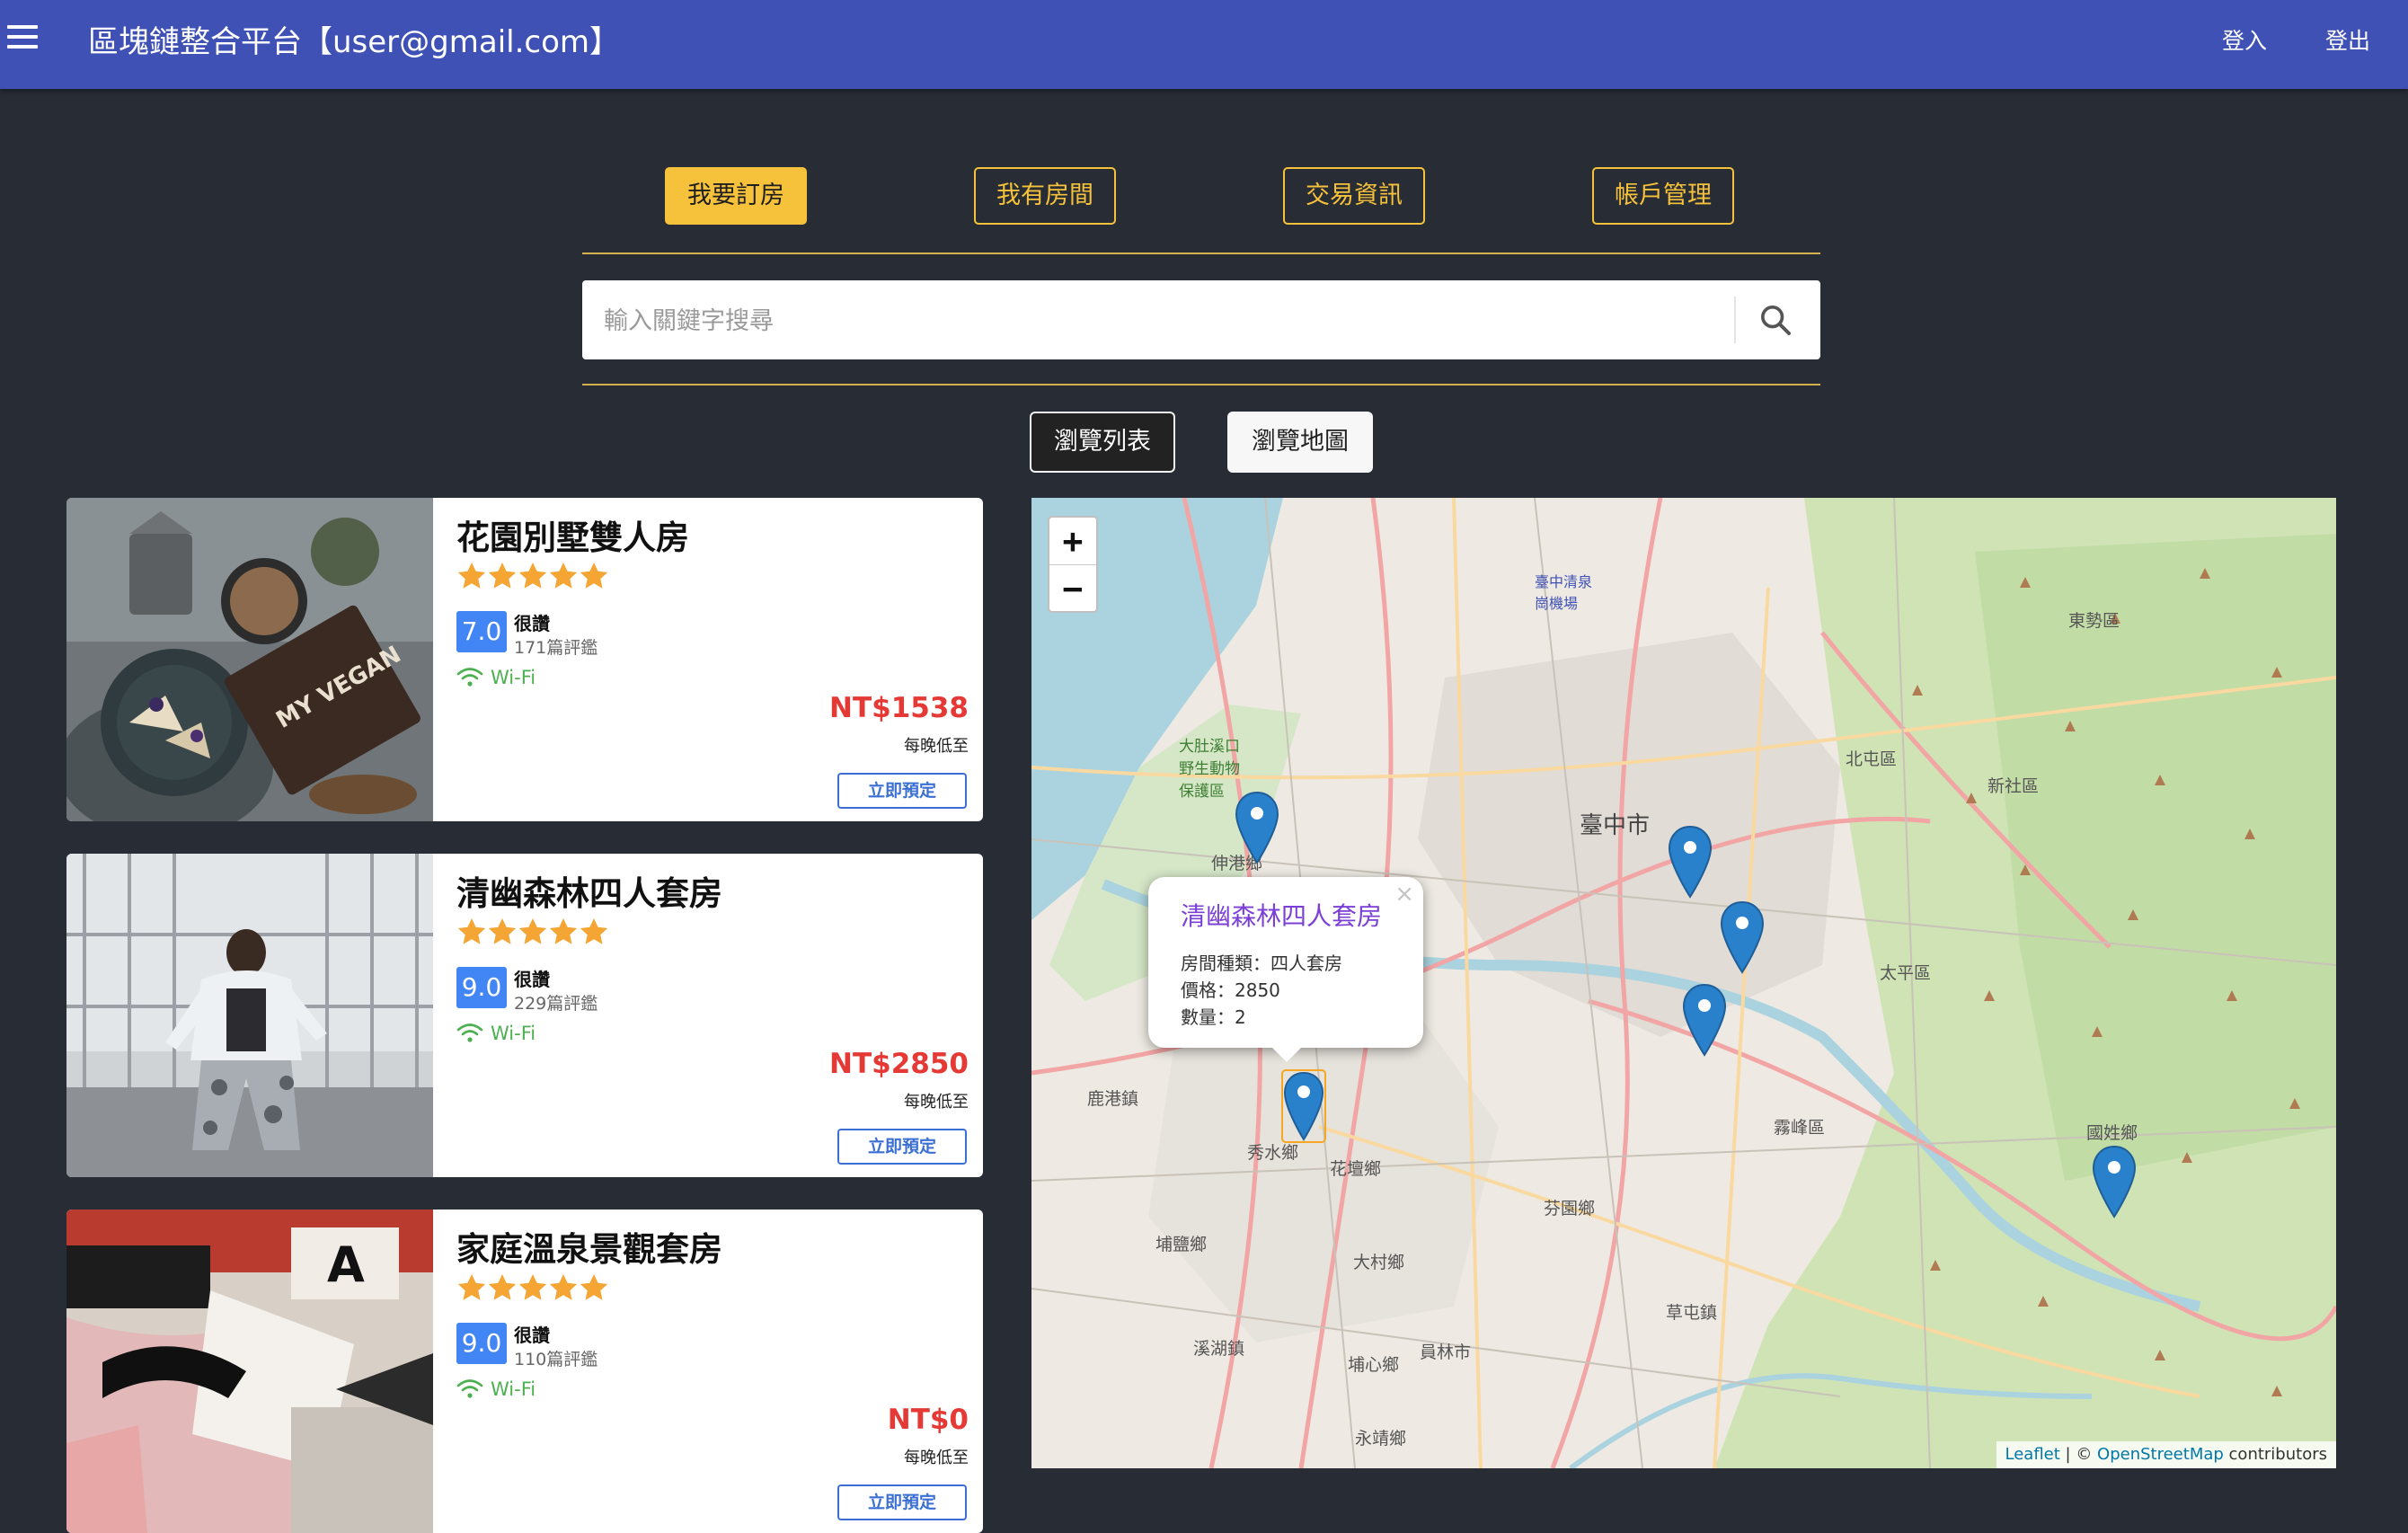 The width and height of the screenshot is (2408, 1533). What do you see at coordinates (1273, 1153) in the screenshot?
I see `map-label-xiushui: 秀水鄉` at bounding box center [1273, 1153].